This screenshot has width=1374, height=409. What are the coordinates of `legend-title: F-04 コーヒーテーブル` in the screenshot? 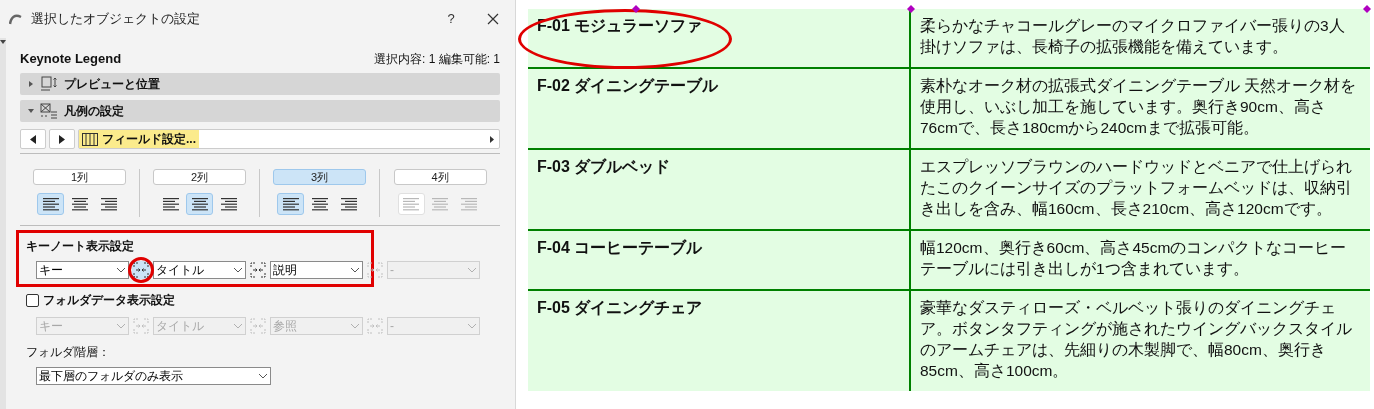 It's located at (620, 248).